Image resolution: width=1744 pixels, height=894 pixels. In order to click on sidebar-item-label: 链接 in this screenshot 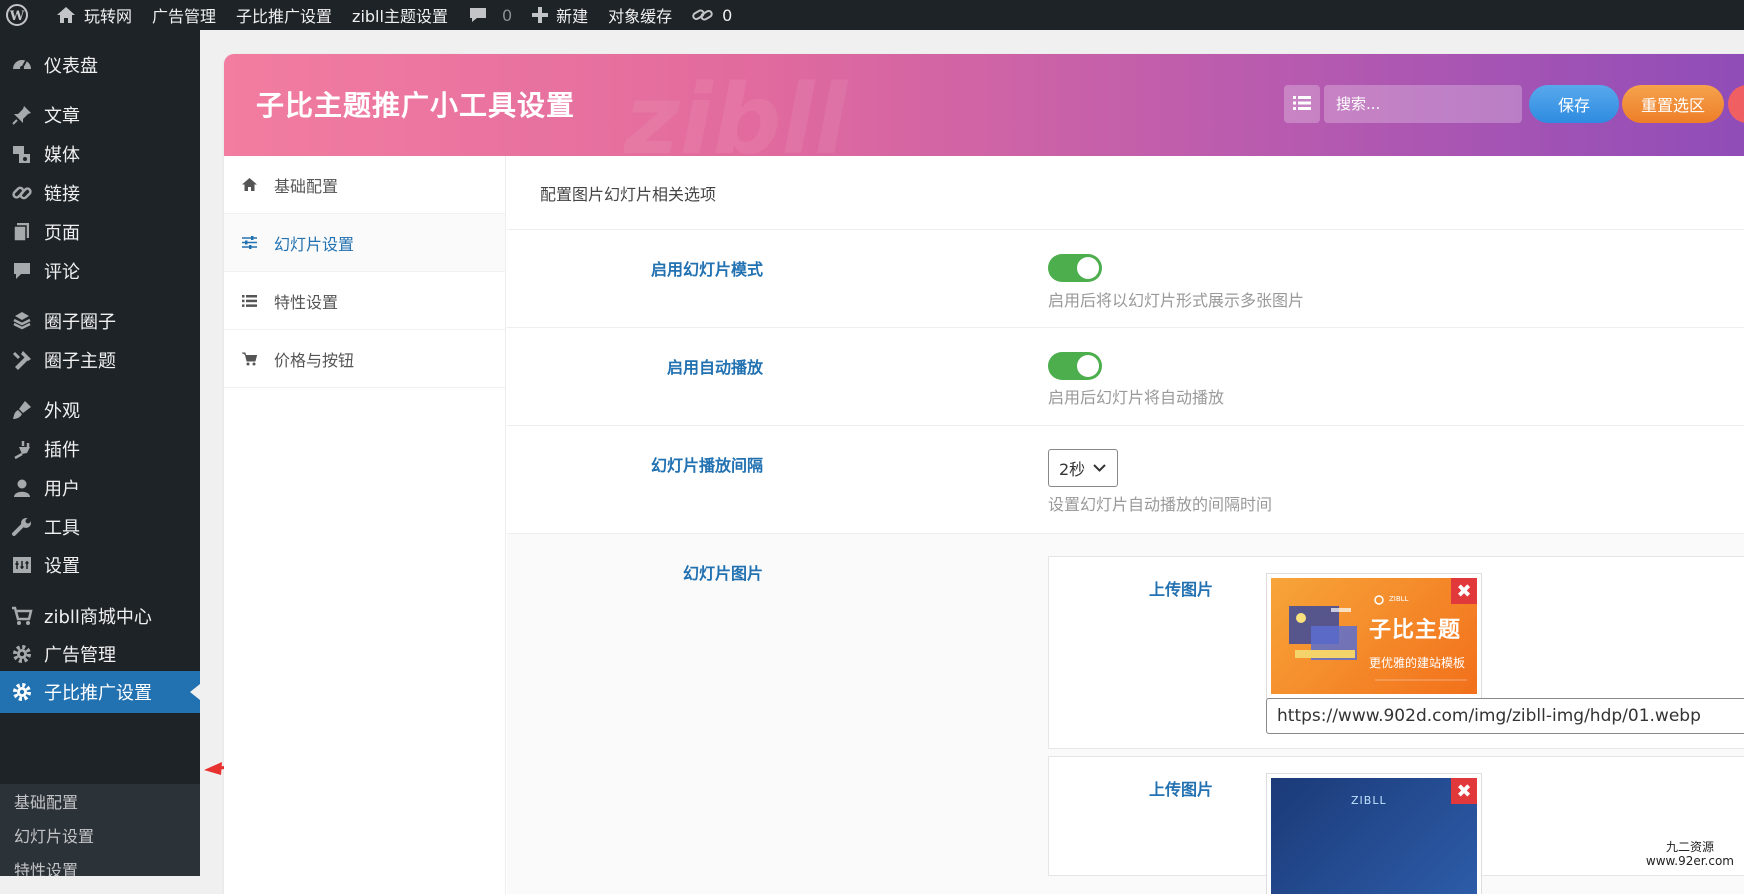, I will do `click(62, 194)`.